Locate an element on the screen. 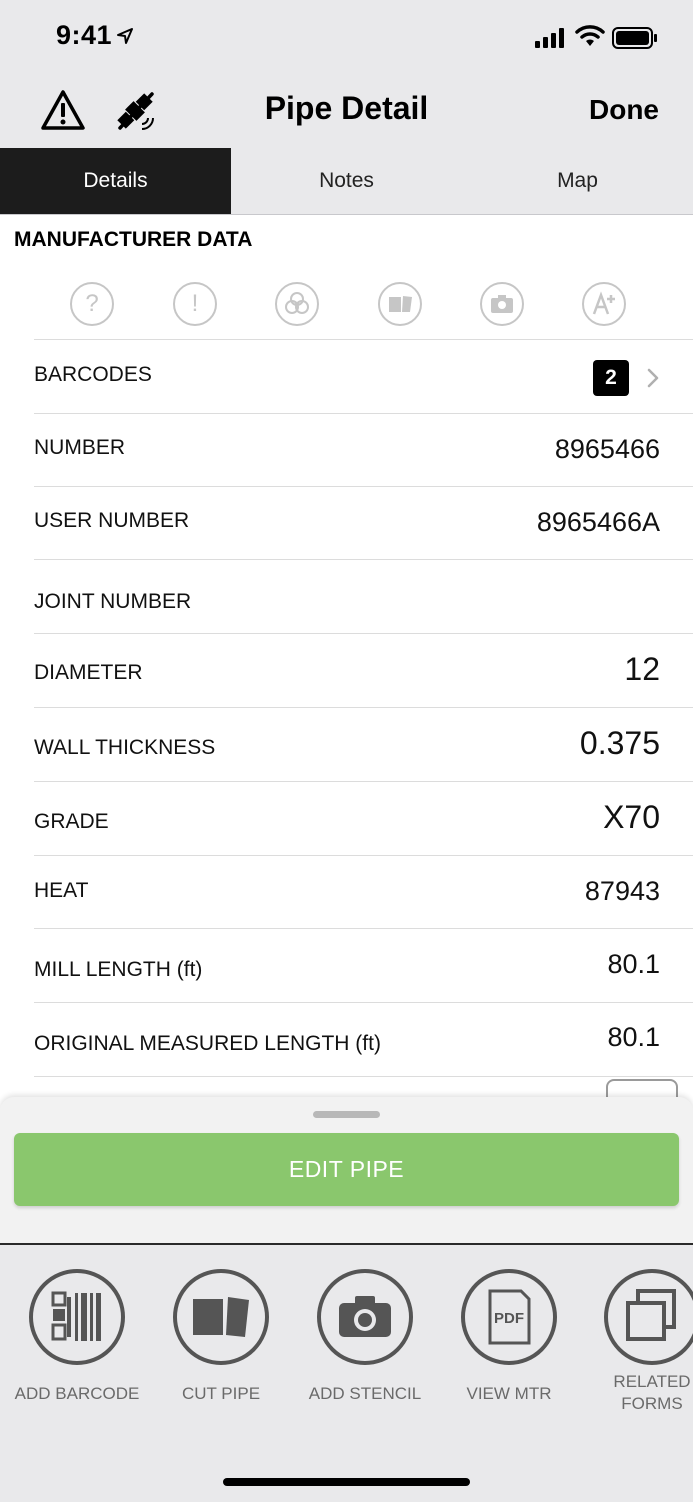 This screenshot has height=1502, width=693. table-row is located at coordinates (363, 1086).